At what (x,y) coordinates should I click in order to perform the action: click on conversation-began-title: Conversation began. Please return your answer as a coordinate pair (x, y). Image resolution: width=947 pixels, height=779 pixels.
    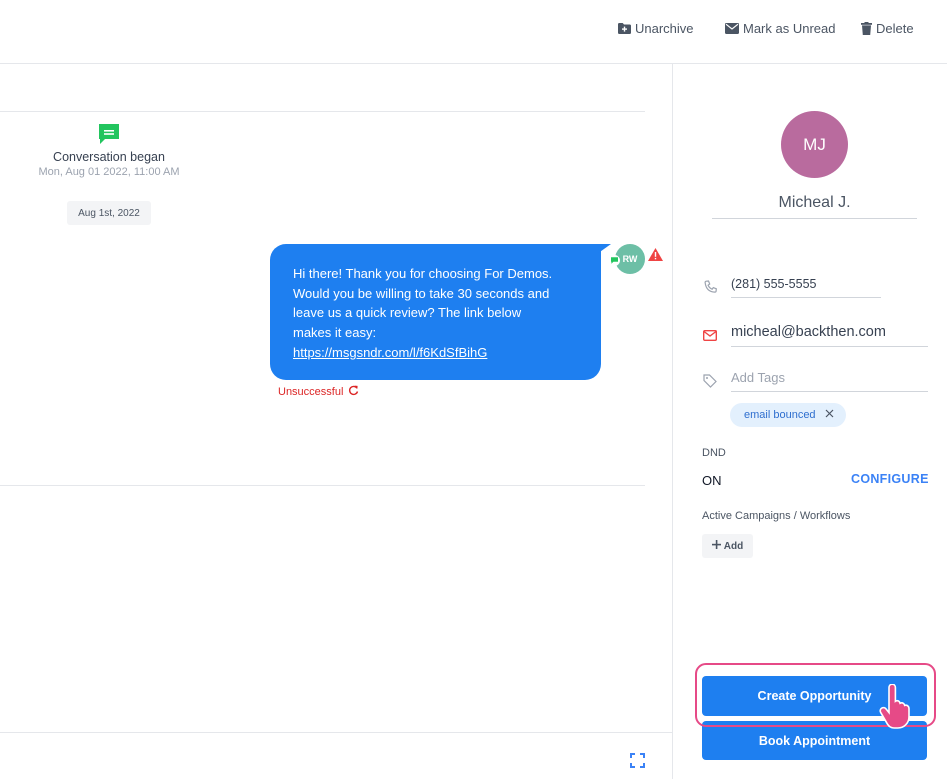
    Looking at the image, I should click on (109, 157).